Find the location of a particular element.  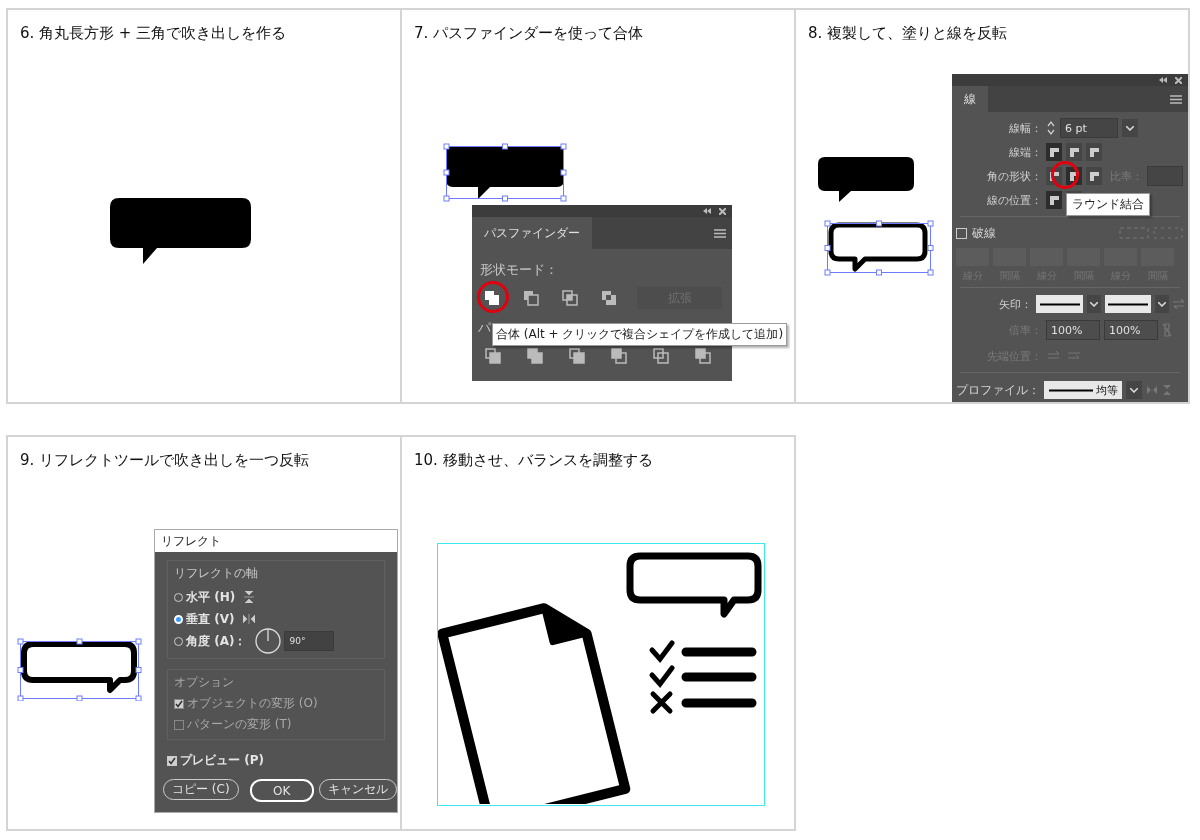

field-label: 線幅： is located at coordinates (1025, 128).